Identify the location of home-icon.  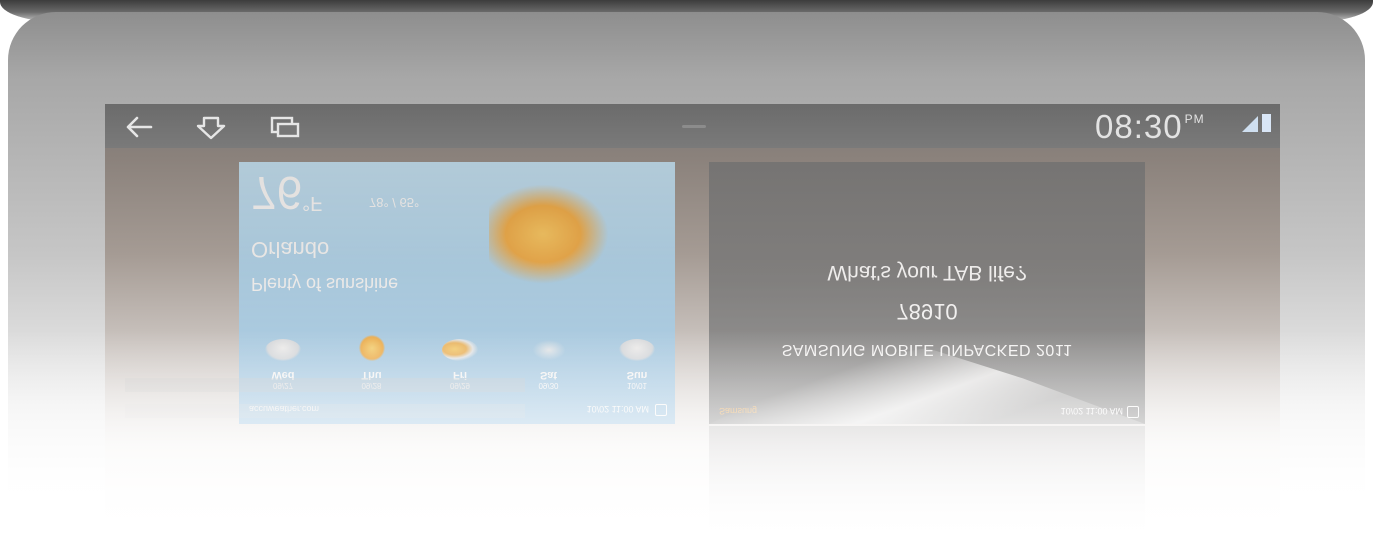
(211, 127).